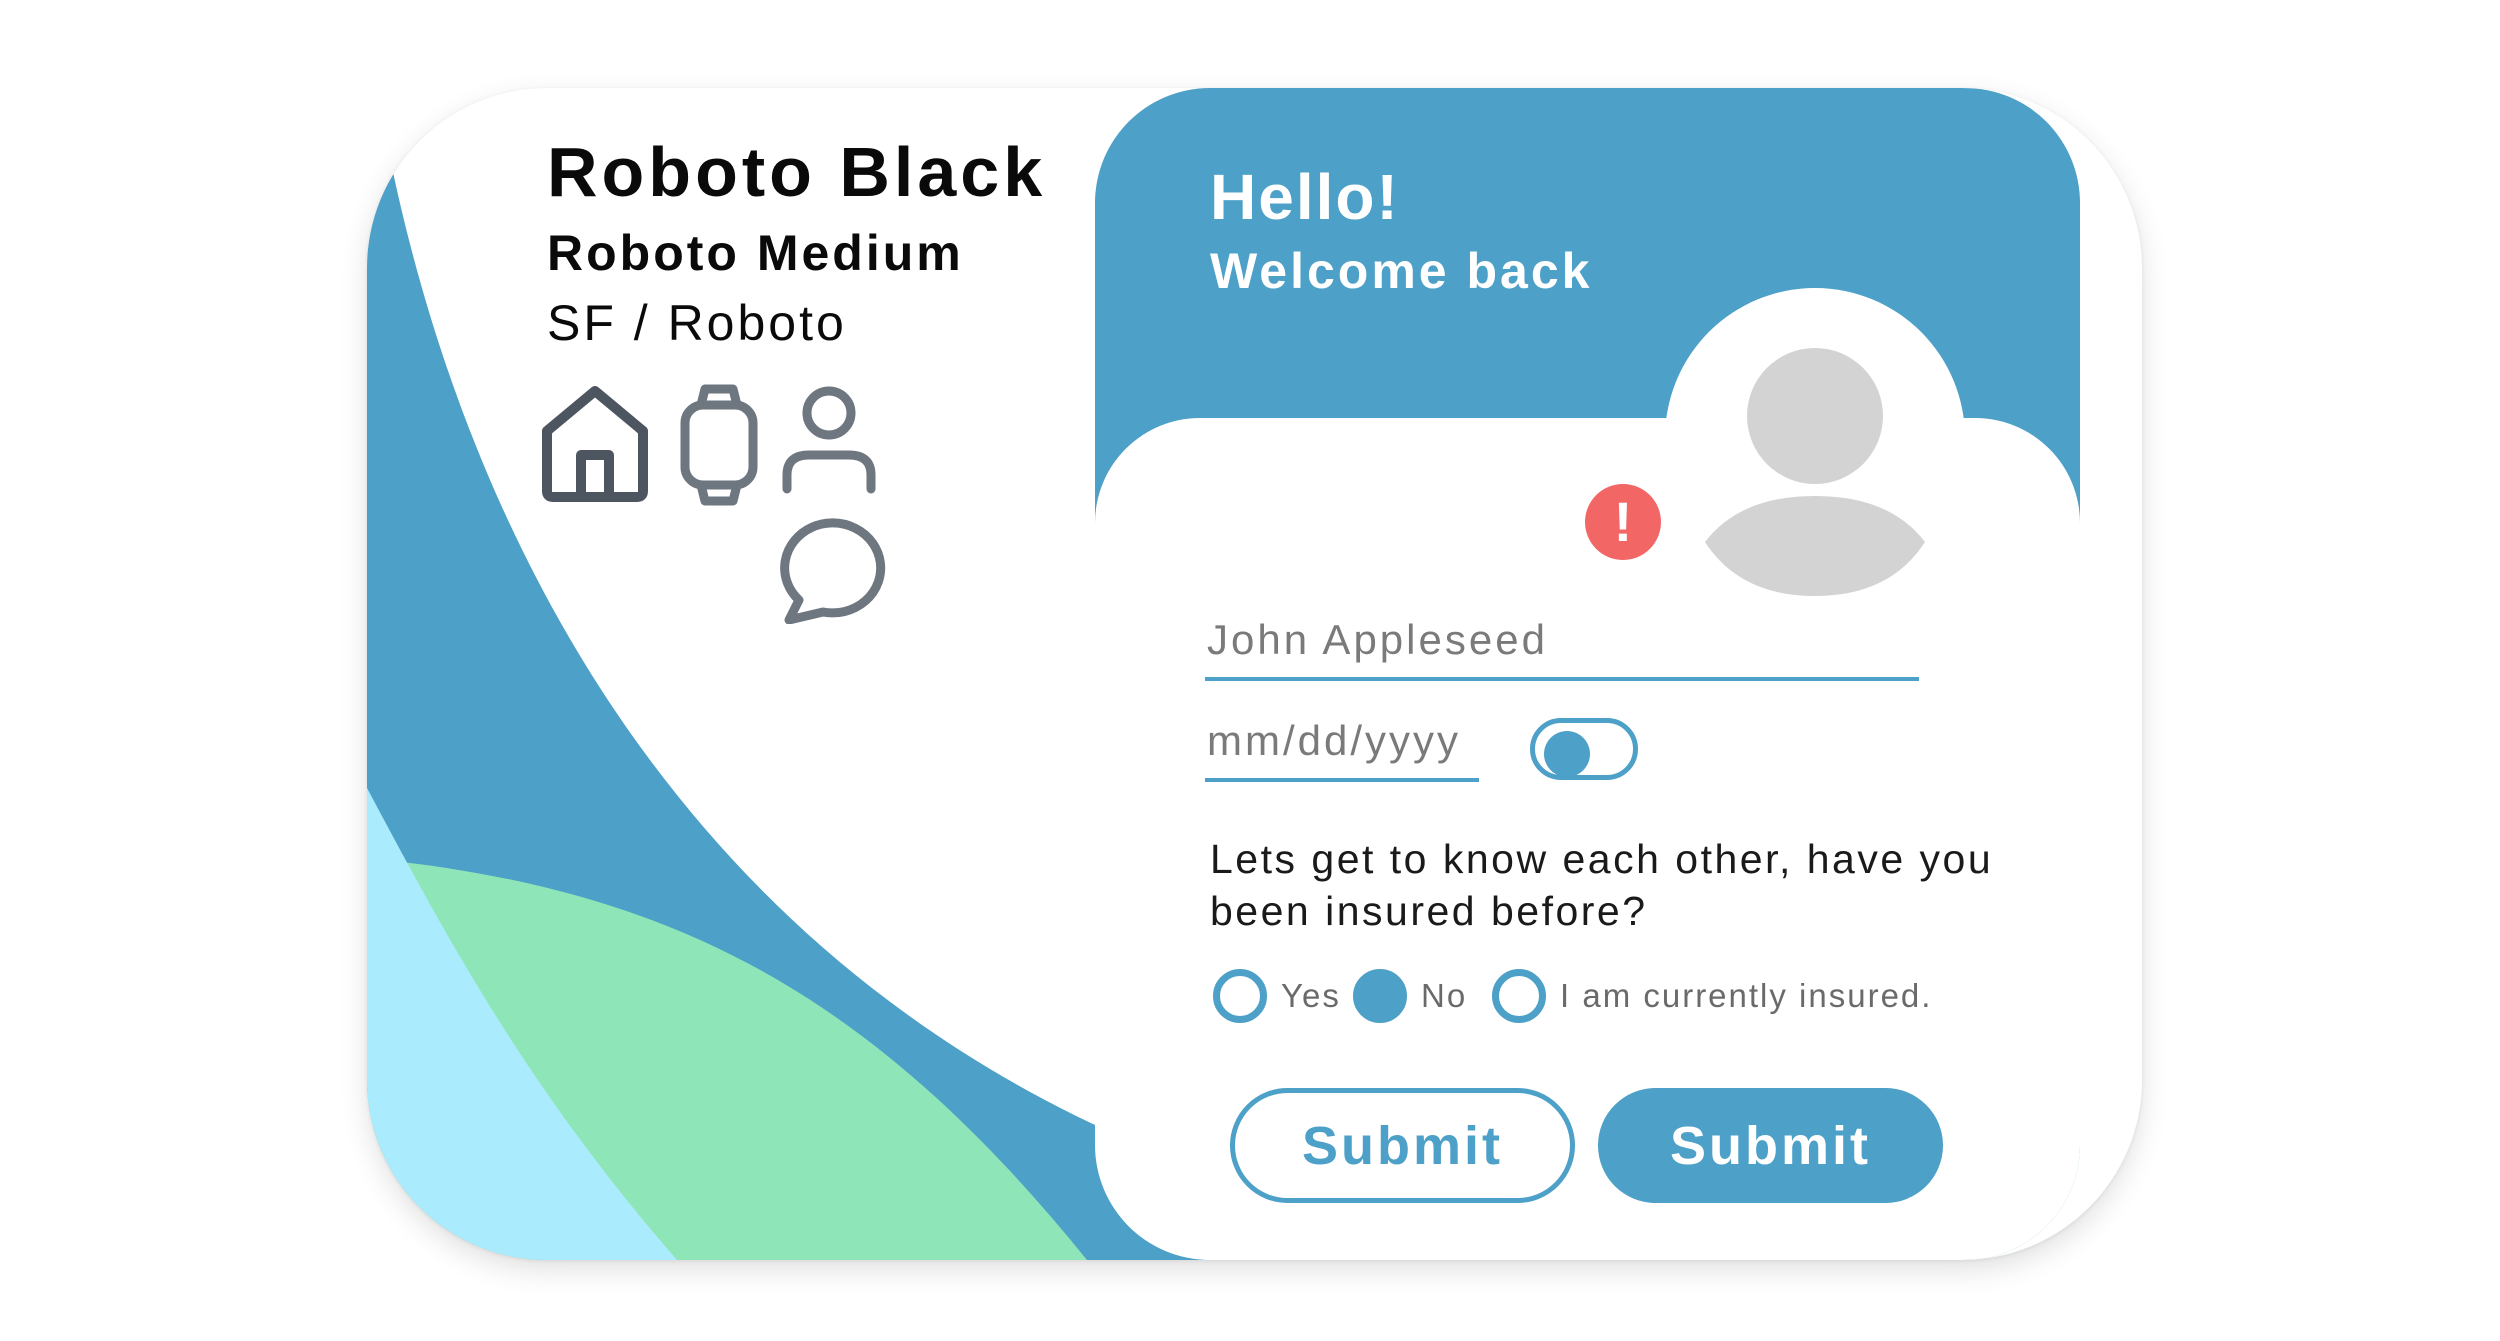  Describe the element at coordinates (1746, 995) in the screenshot. I see `radio-label-currently-insured: I am currently insured.` at that location.